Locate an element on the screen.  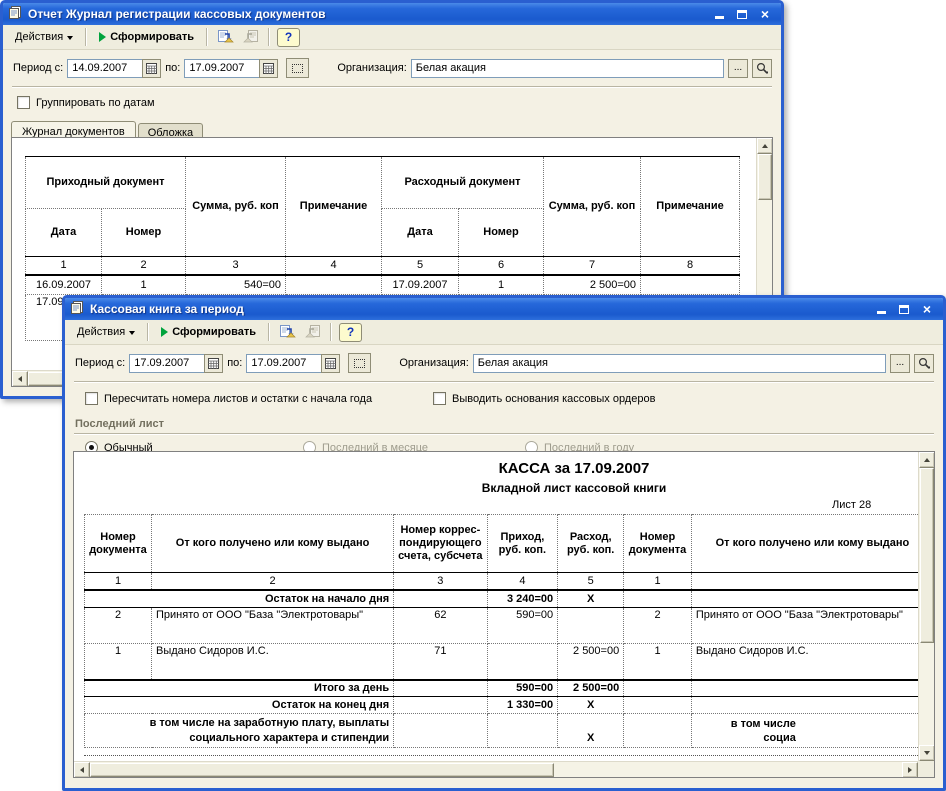
table-cell: 590=00 is located at coordinates (522, 625).